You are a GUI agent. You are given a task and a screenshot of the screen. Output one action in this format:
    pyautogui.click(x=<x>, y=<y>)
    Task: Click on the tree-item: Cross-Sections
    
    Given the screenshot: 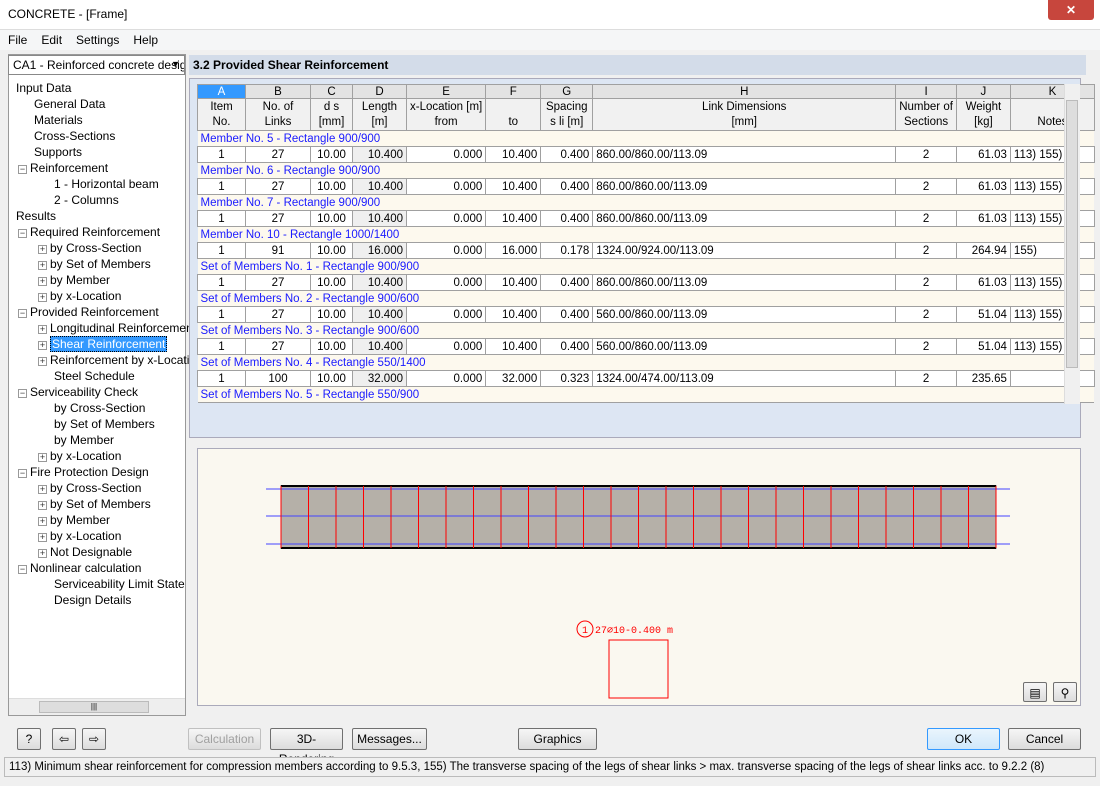 What is the action you would take?
    pyautogui.click(x=74, y=136)
    